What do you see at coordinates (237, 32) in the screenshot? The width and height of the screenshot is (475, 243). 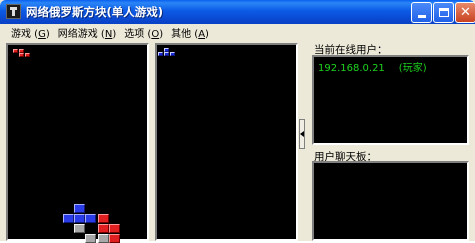 I see `menu-bar: 游戏 (G) 网络游戏 (N) 选项 (O) 其他 (A)` at bounding box center [237, 32].